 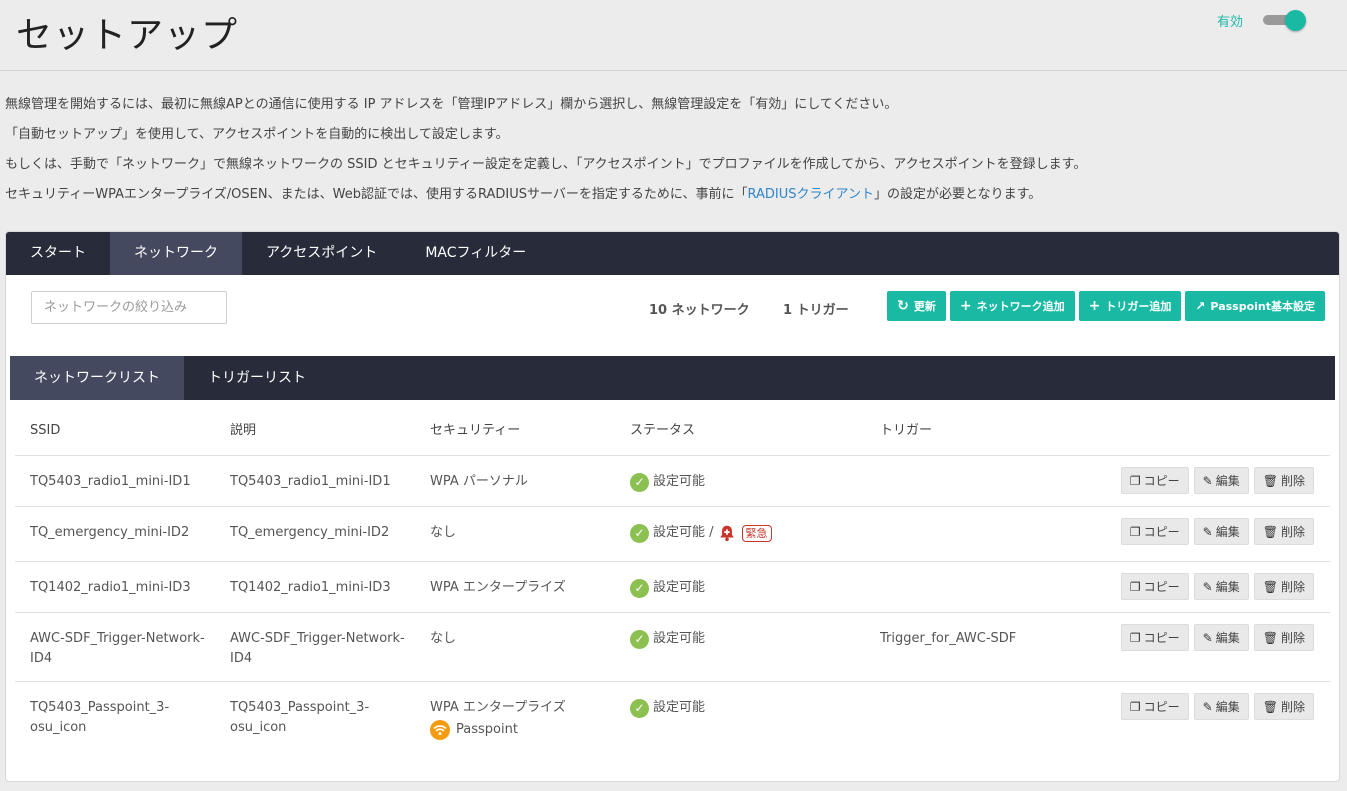 I want to click on add-network-button: + ネットワーク追加, so click(x=1012, y=306).